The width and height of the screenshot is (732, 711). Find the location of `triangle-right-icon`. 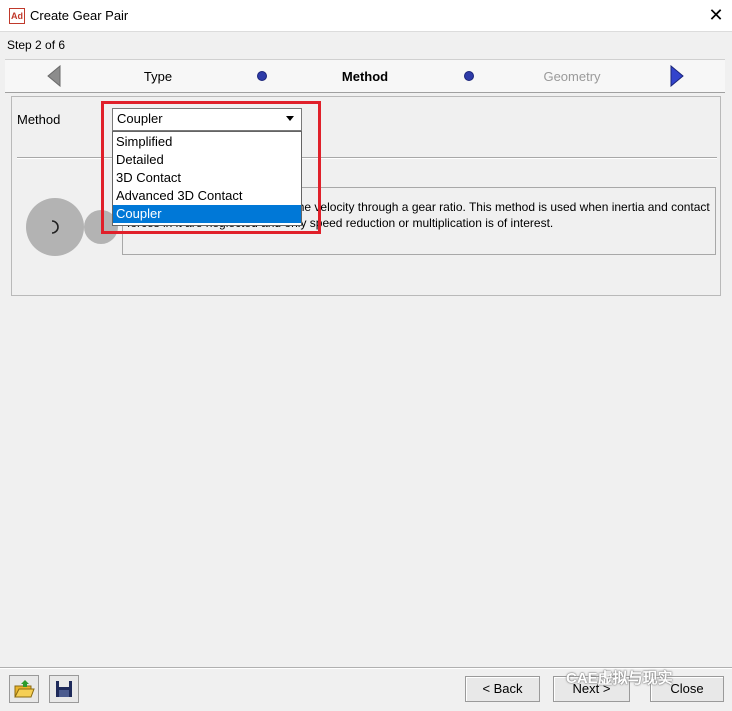

triangle-right-icon is located at coordinates (677, 76).